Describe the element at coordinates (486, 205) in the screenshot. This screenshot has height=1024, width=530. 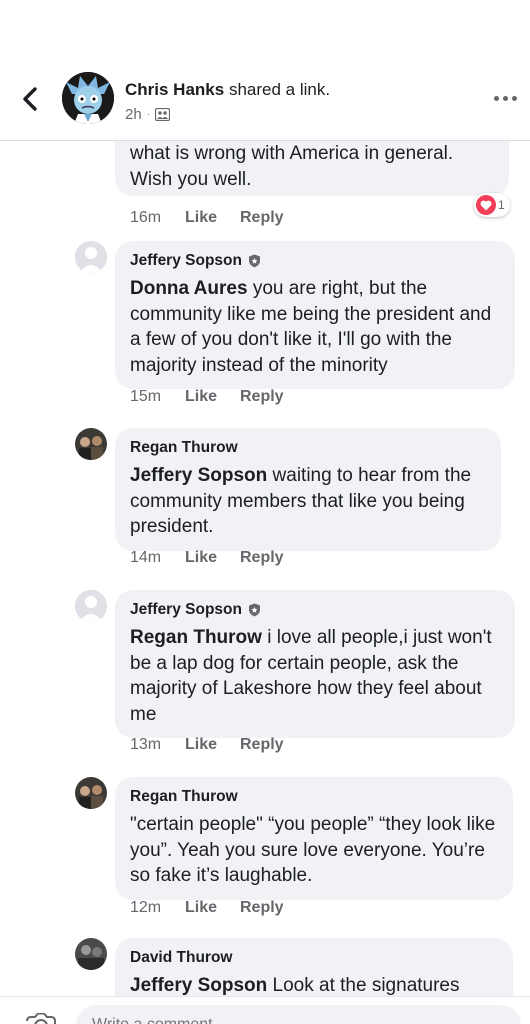
I see `love-reaction-icon` at that location.